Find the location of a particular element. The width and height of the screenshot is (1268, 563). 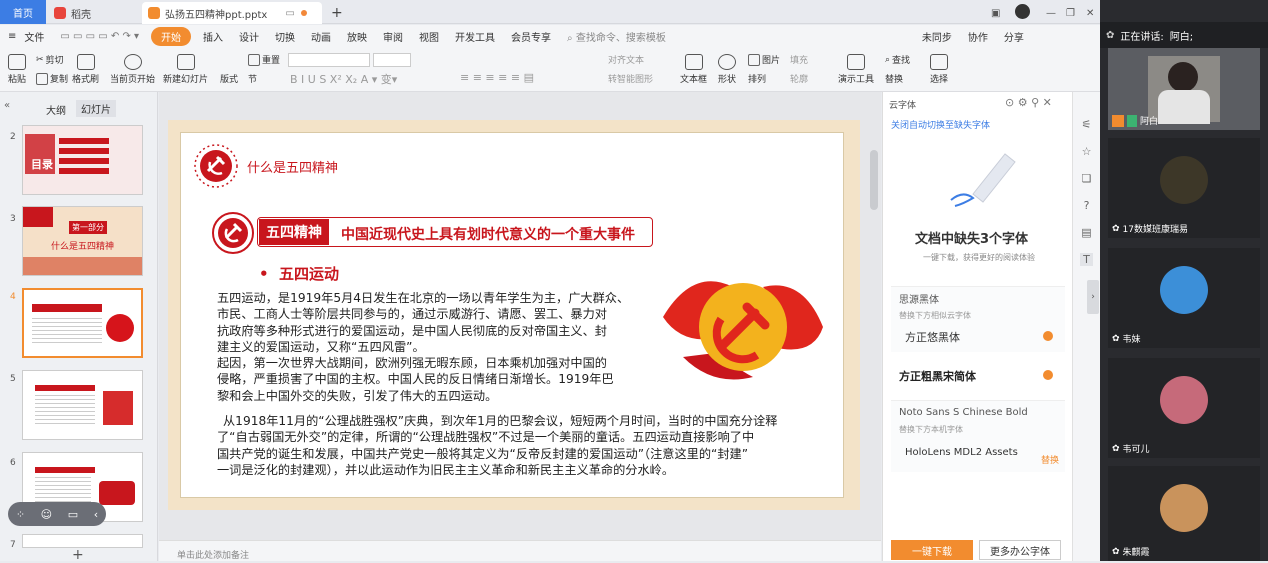

layout-icon: ▣ is located at coordinates (995, 13).